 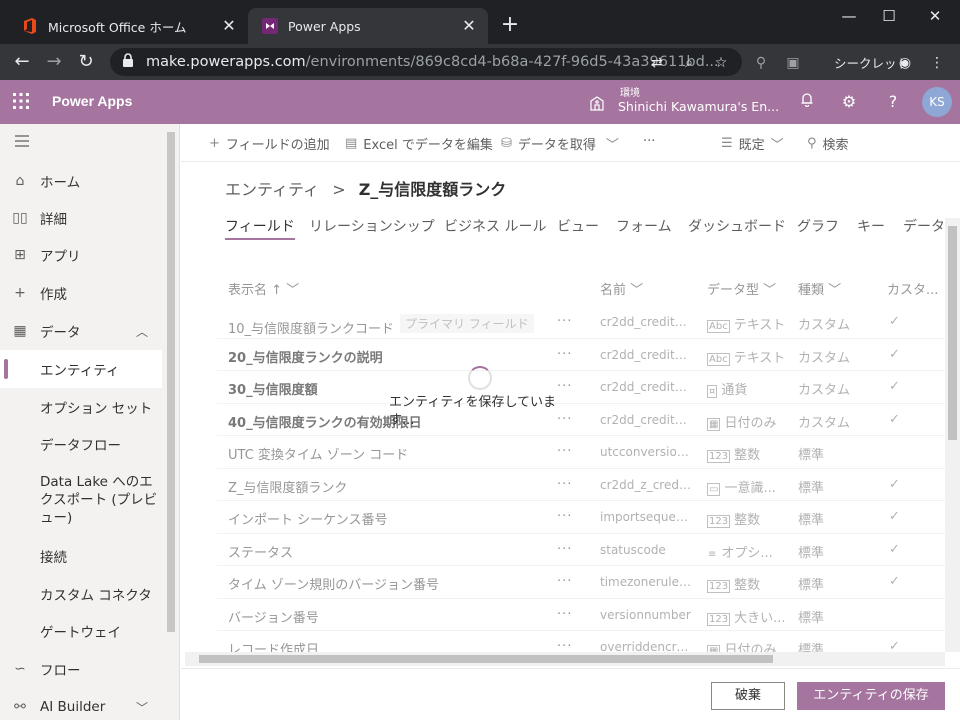 I want to click on nav-item-label: 接続, so click(x=53, y=558).